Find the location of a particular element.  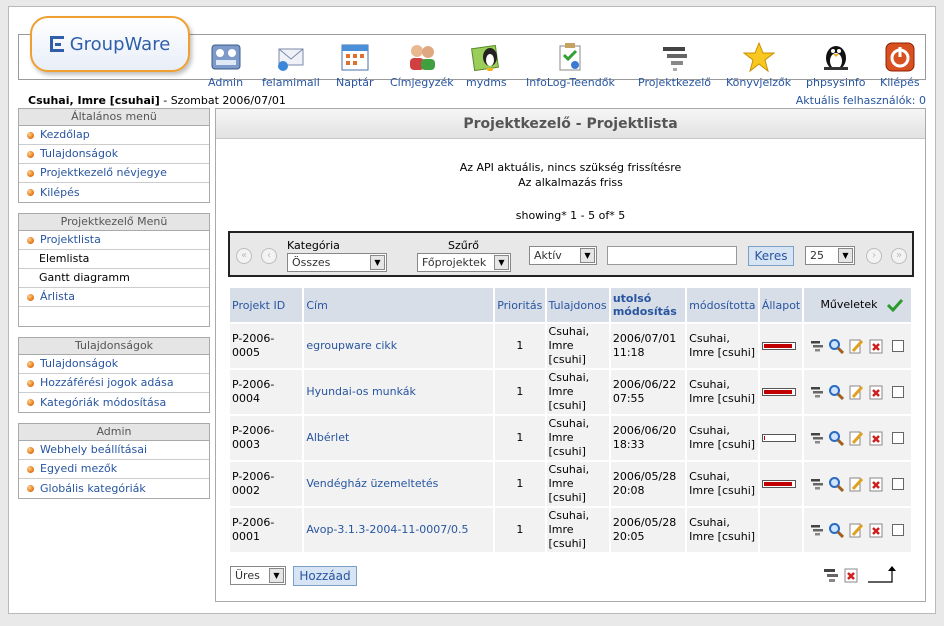

col-modified: utolsó módosítás is located at coordinates (648, 305).